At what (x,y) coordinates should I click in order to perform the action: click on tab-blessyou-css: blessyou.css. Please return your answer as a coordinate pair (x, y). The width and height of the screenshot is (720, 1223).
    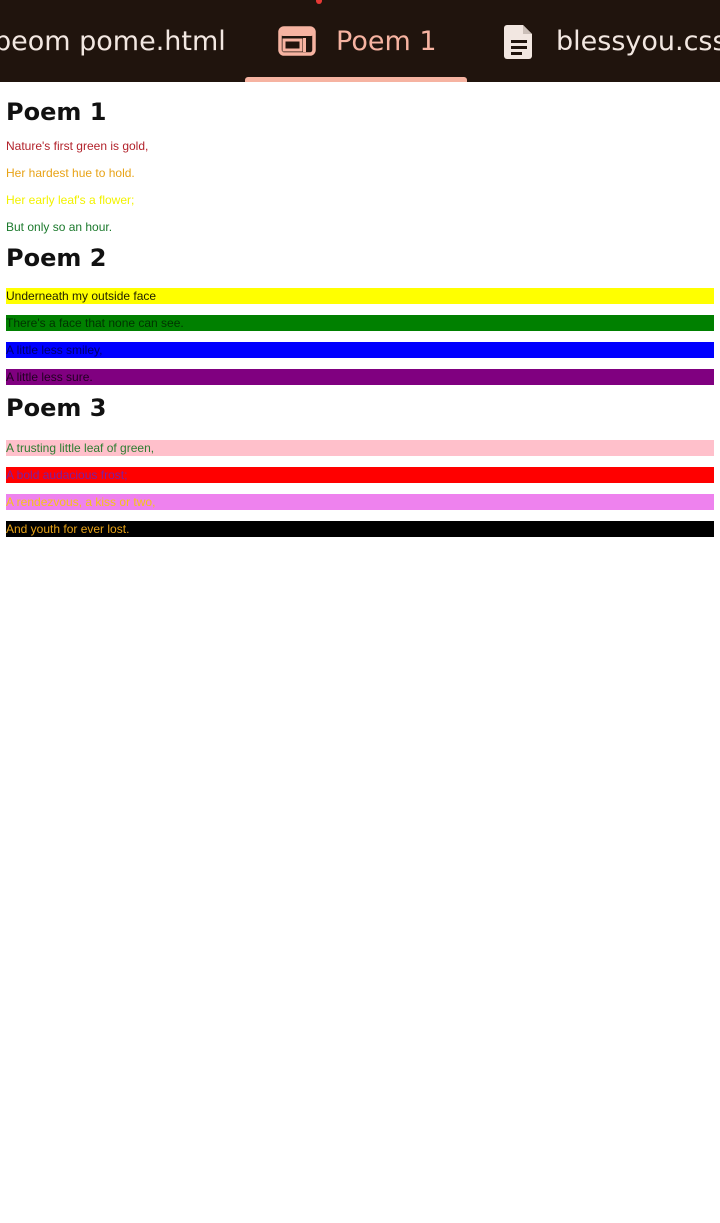
    Looking at the image, I should click on (611, 41).